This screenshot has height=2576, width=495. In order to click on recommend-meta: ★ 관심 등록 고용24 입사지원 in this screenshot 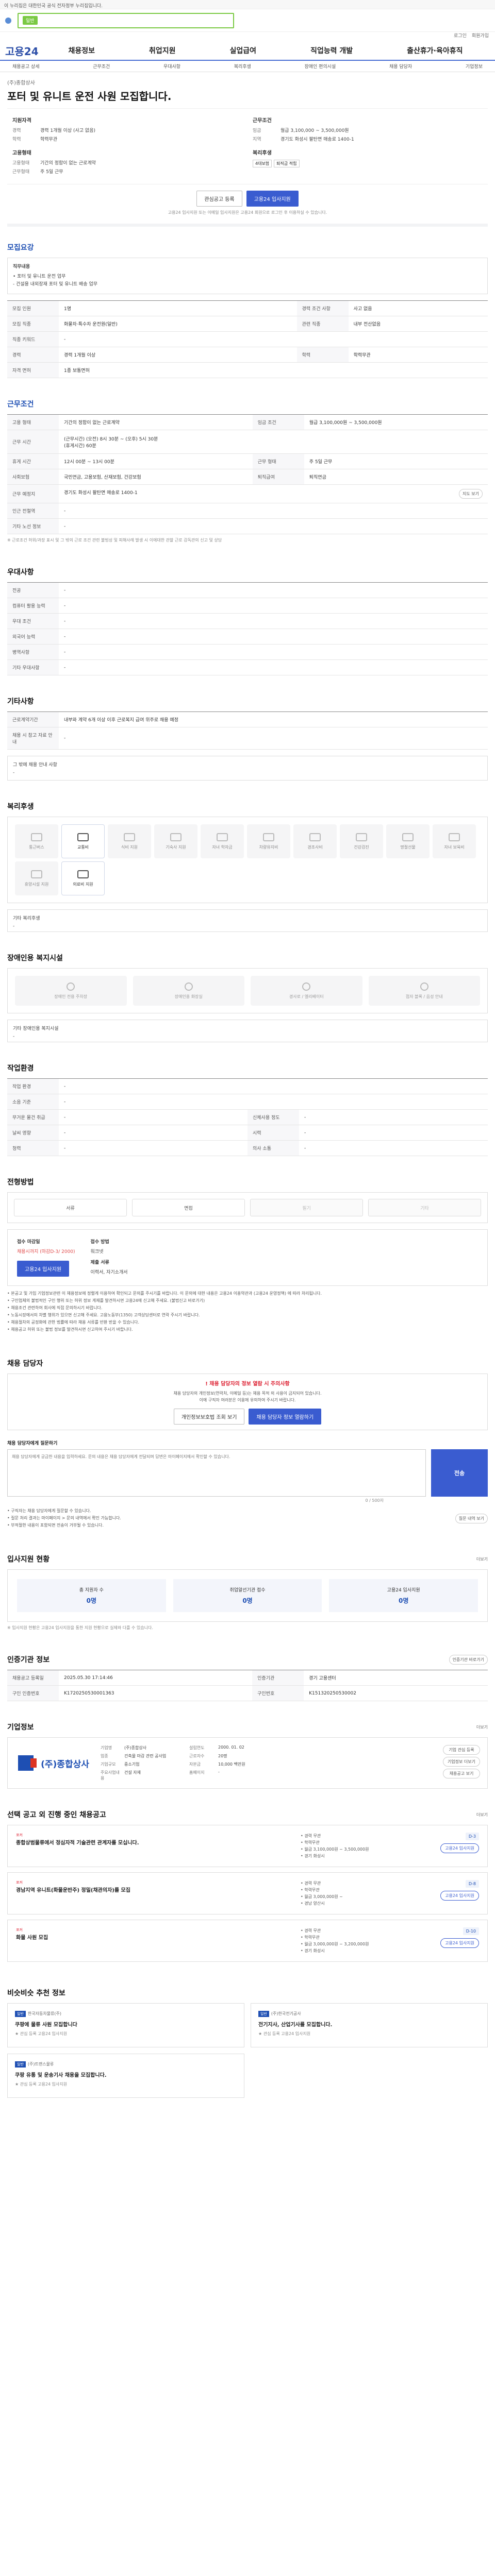, I will do `click(284, 2033)`.